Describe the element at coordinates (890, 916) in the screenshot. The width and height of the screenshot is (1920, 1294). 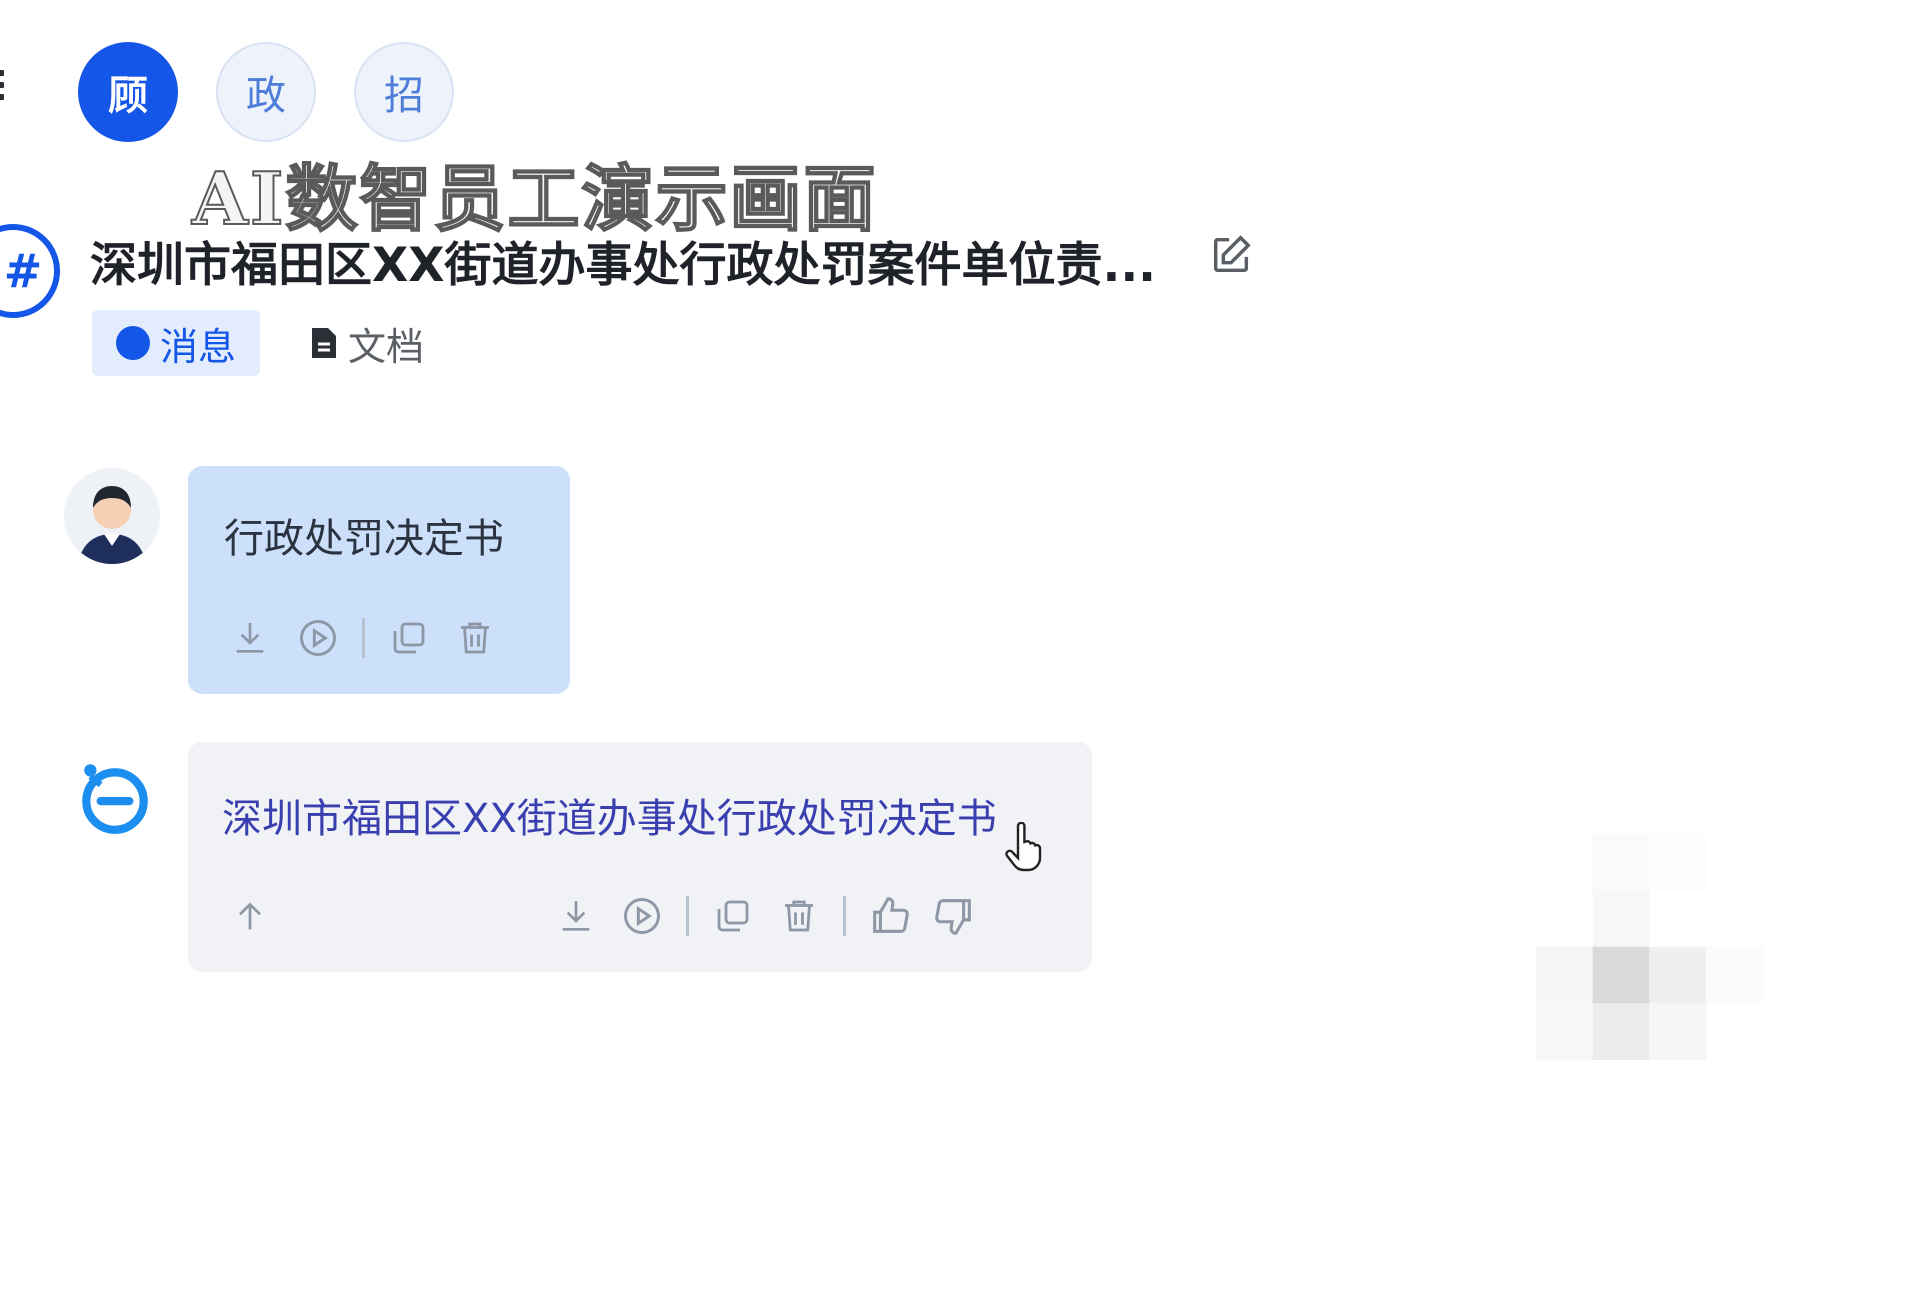
I see `thumbs-up-icon` at that location.